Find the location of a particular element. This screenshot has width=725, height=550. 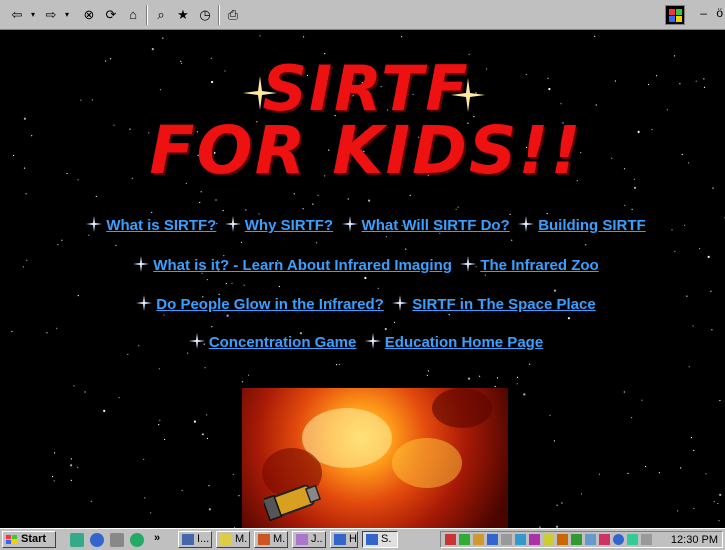

refresh-icon: ⟳ is located at coordinates (111, 15).